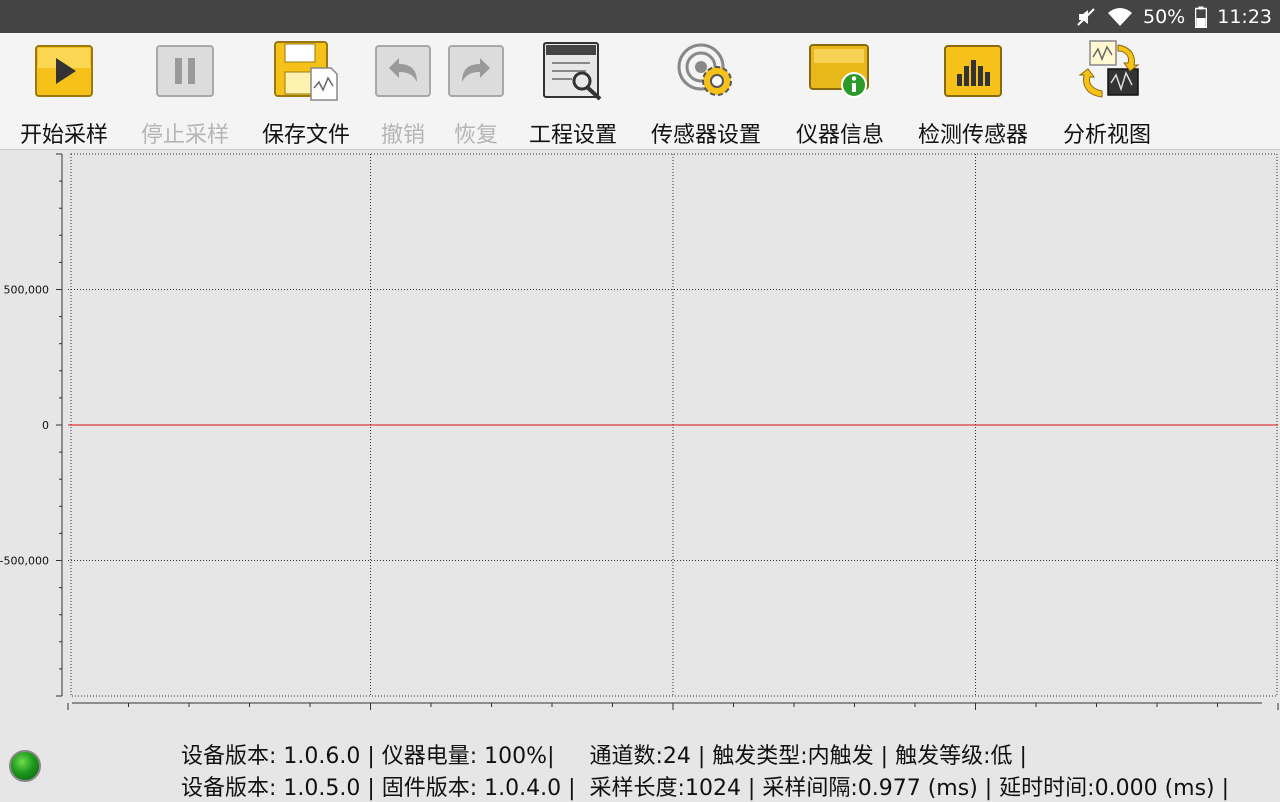  Describe the element at coordinates (403, 71) in the screenshot. I see `undo-icon` at that location.